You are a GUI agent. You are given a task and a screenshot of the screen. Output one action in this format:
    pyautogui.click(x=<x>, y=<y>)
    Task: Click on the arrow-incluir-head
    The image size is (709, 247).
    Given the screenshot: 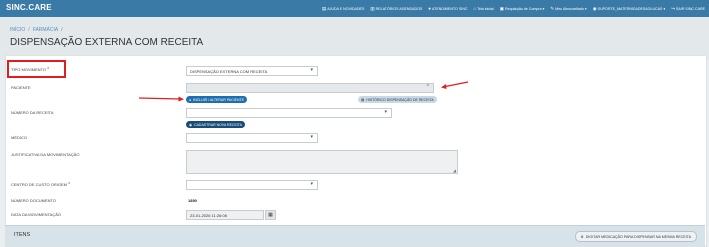 What is the action you would take?
    pyautogui.click(x=181, y=99)
    